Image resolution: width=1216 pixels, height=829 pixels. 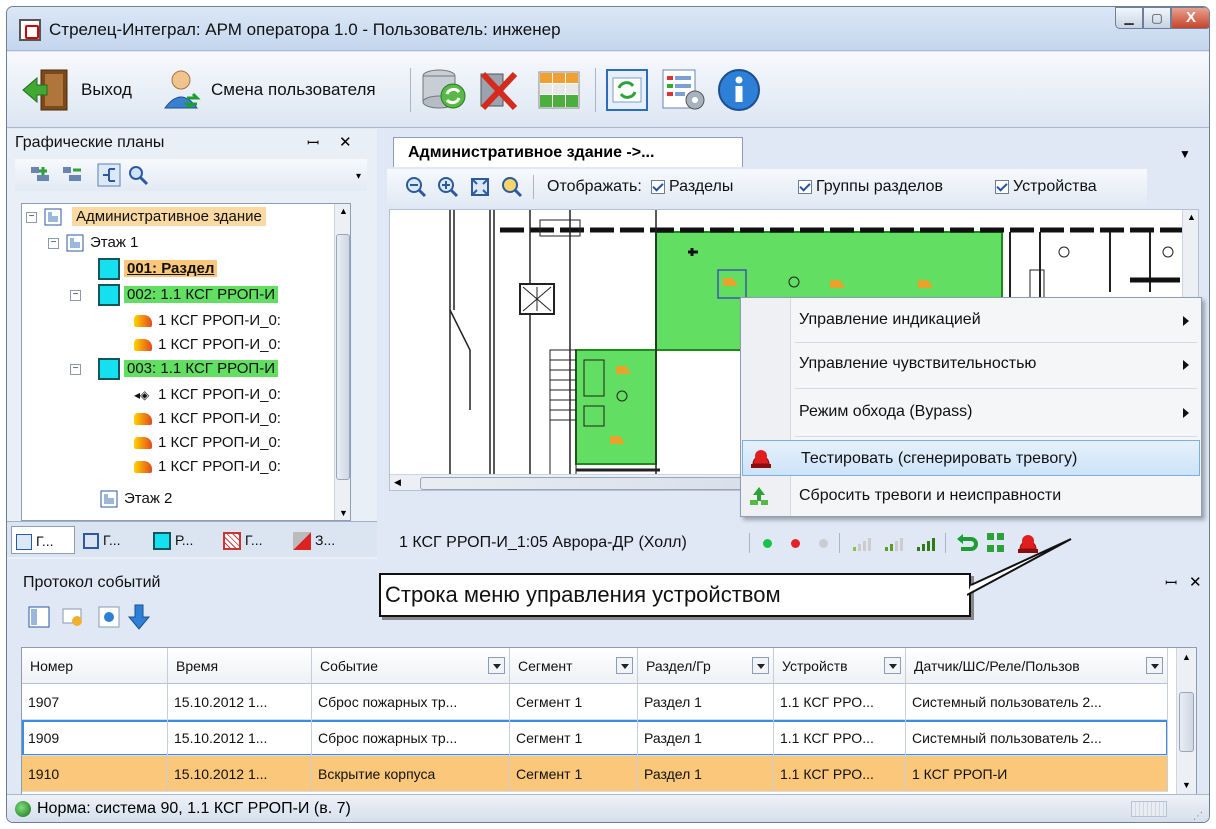 What do you see at coordinates (358, 176) in the screenshot?
I see `toolbar-overflow-icon: ▾` at bounding box center [358, 176].